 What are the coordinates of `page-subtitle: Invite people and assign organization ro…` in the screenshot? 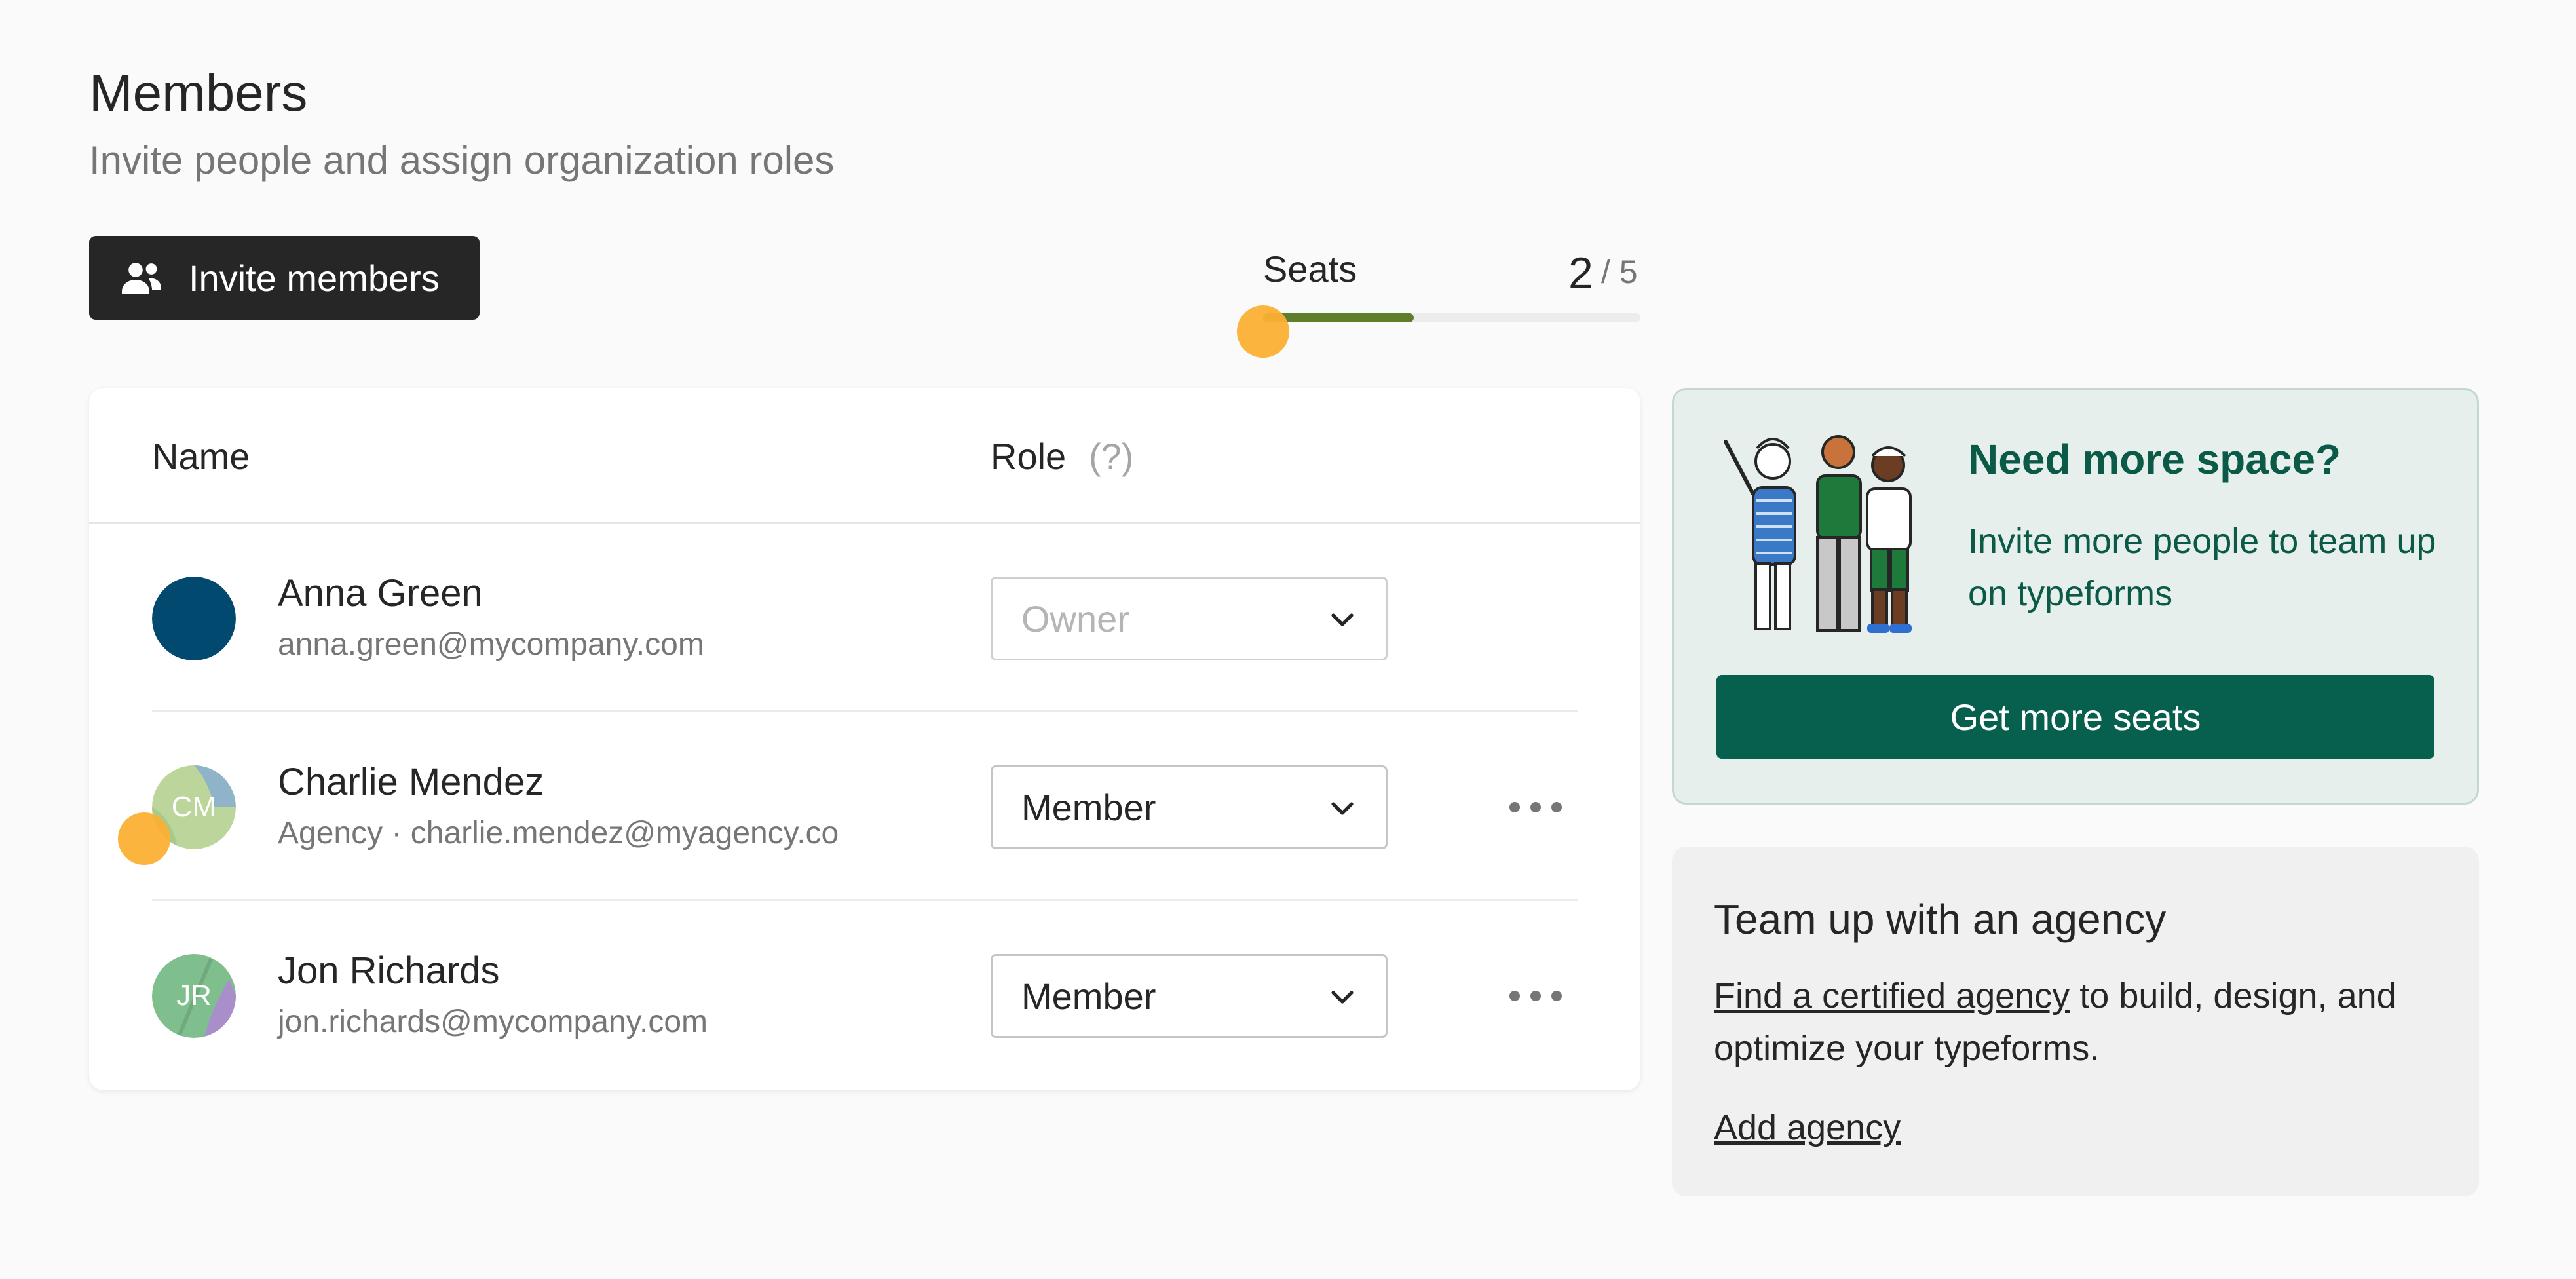 It's located at (462, 160).